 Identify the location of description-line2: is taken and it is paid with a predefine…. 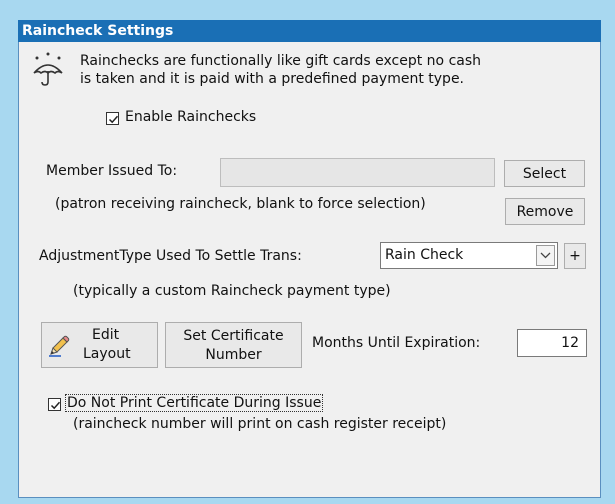
(272, 79).